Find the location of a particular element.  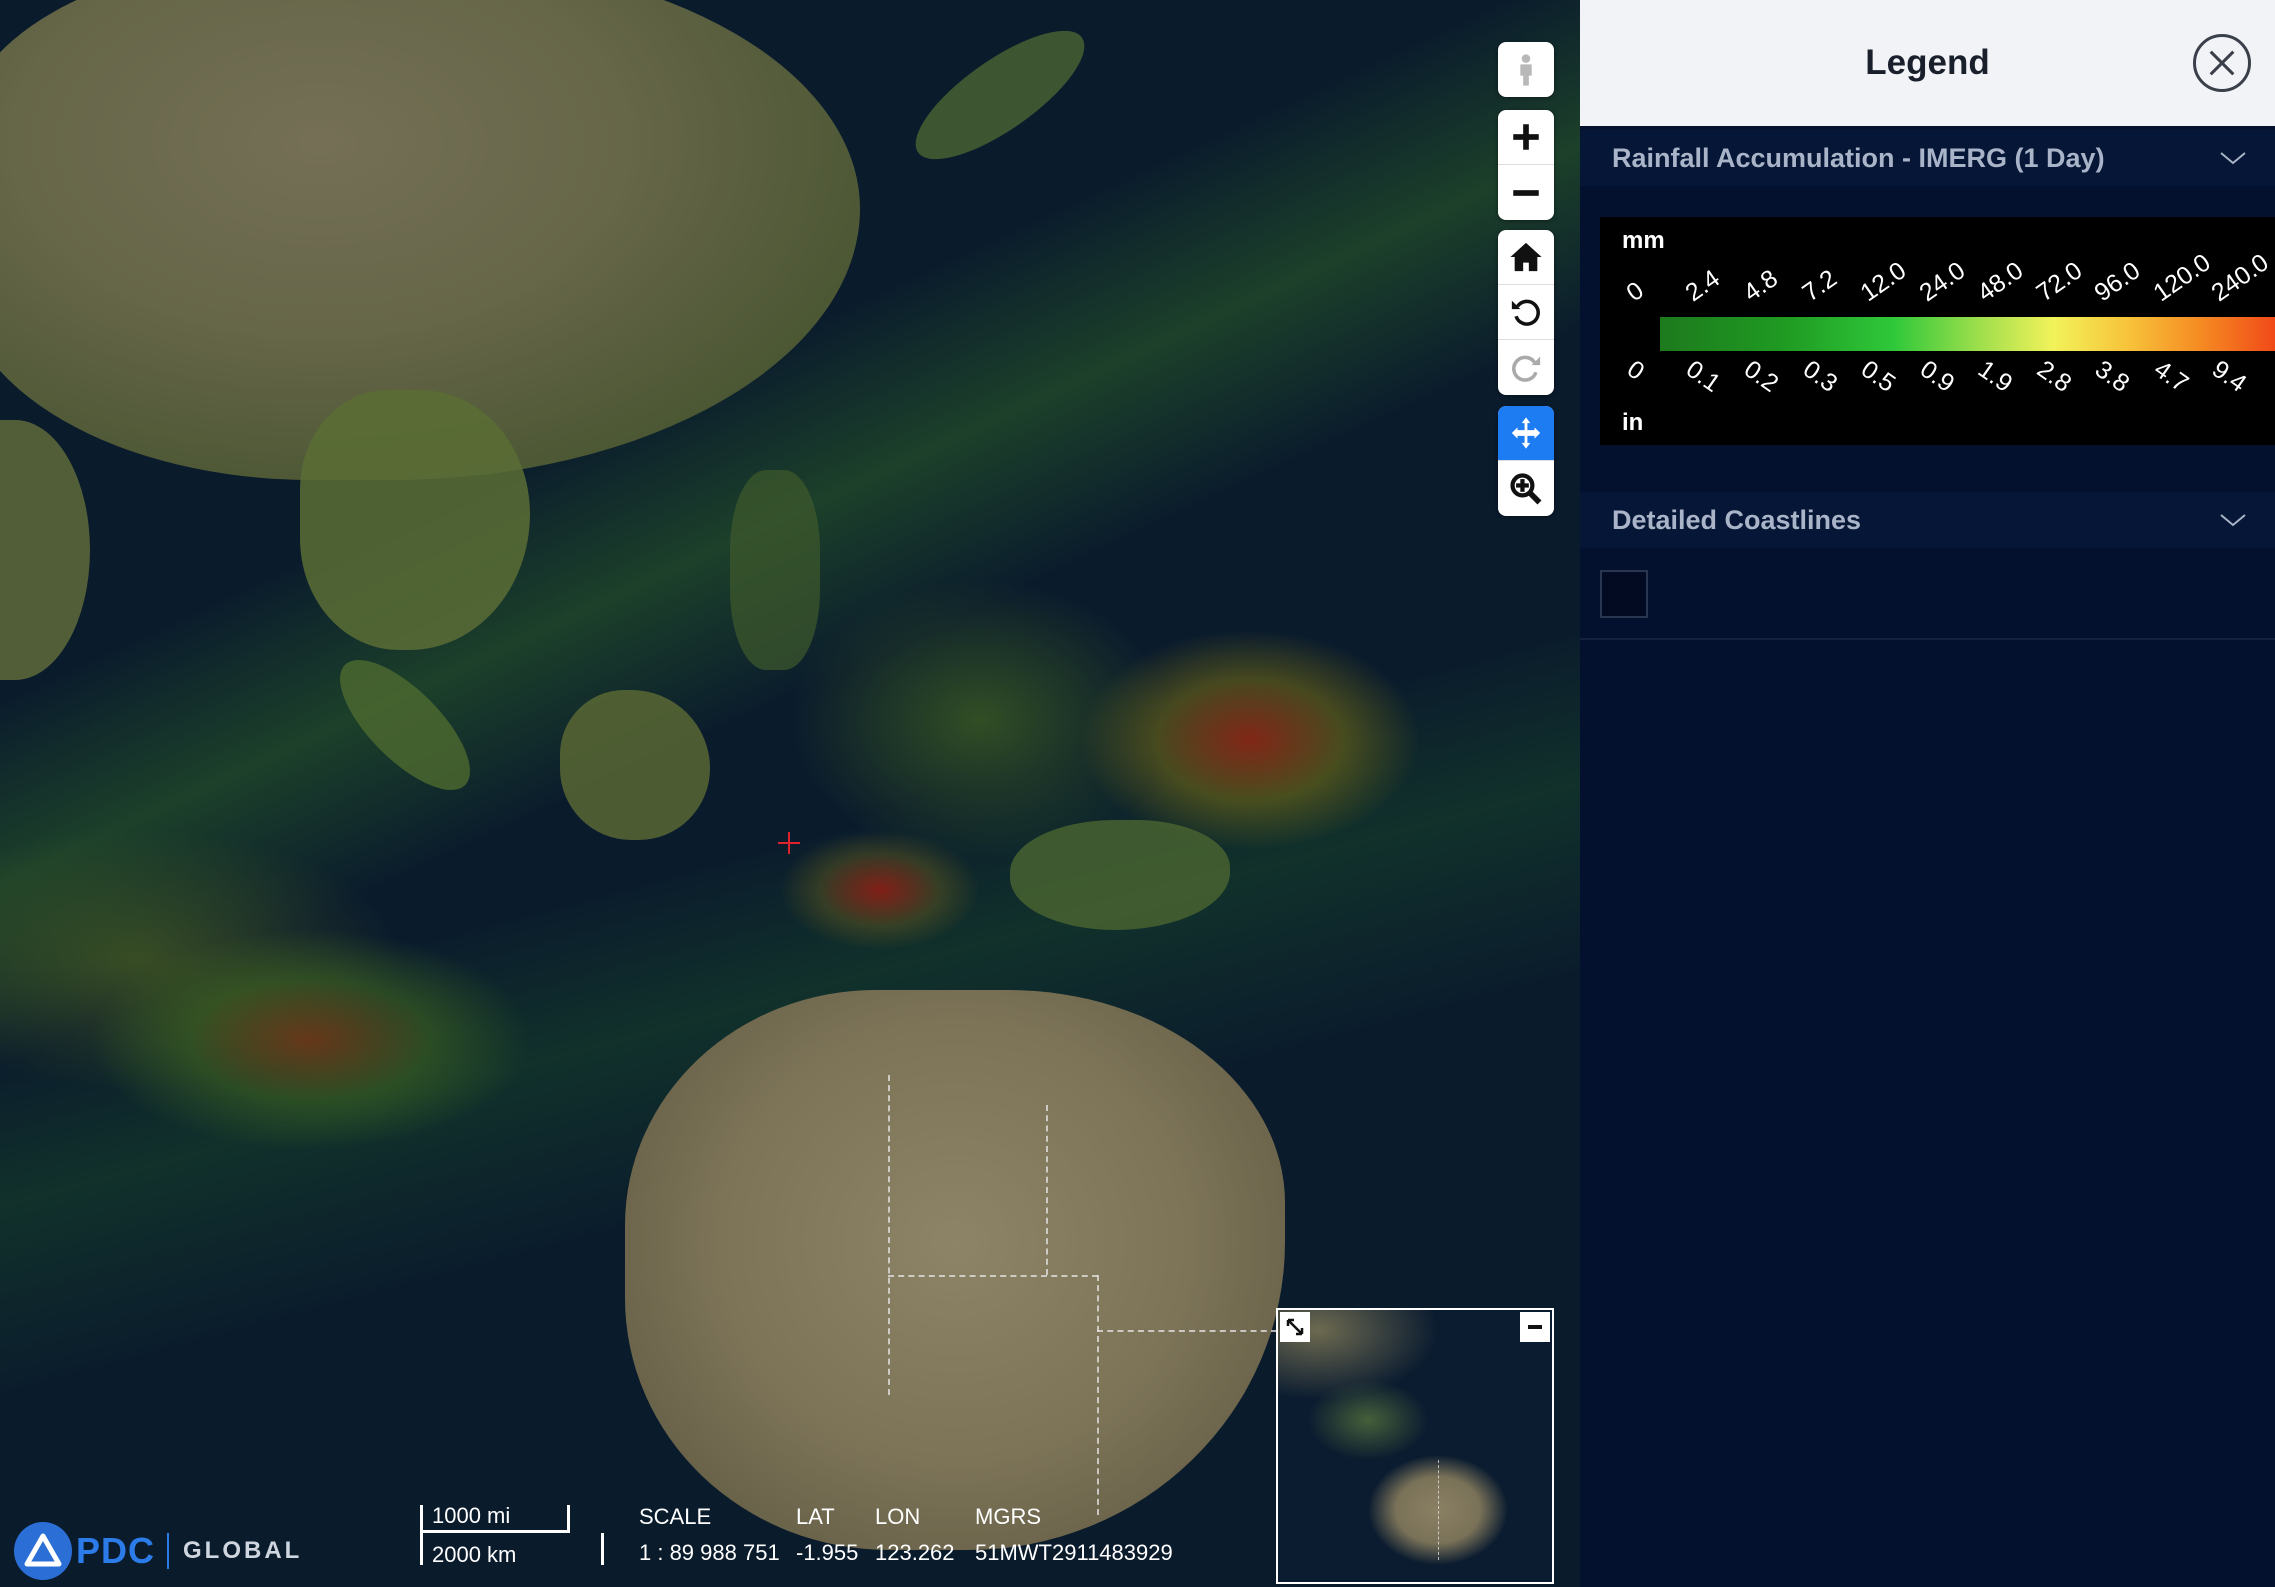

land-borneo is located at coordinates (635, 765).